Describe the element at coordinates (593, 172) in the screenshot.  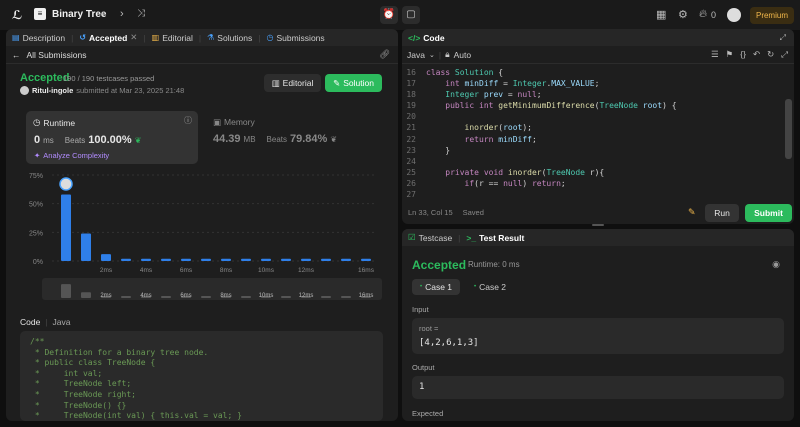
I see `editor-line: 25 private void inorder(TreeNode r){` at that location.